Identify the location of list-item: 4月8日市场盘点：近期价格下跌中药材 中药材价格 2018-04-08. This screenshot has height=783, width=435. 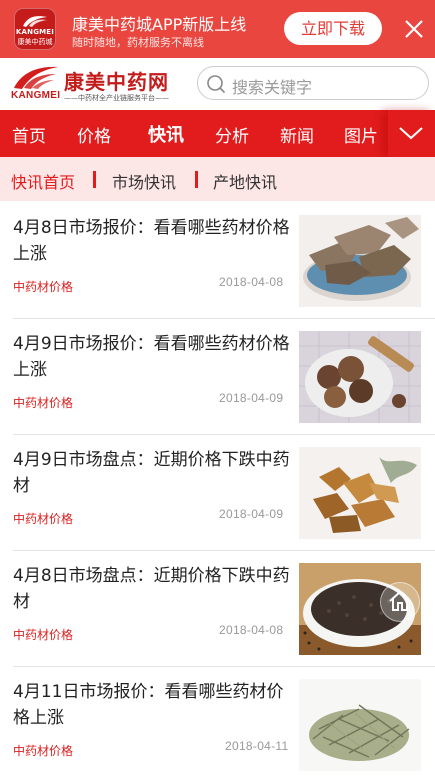
(217, 609).